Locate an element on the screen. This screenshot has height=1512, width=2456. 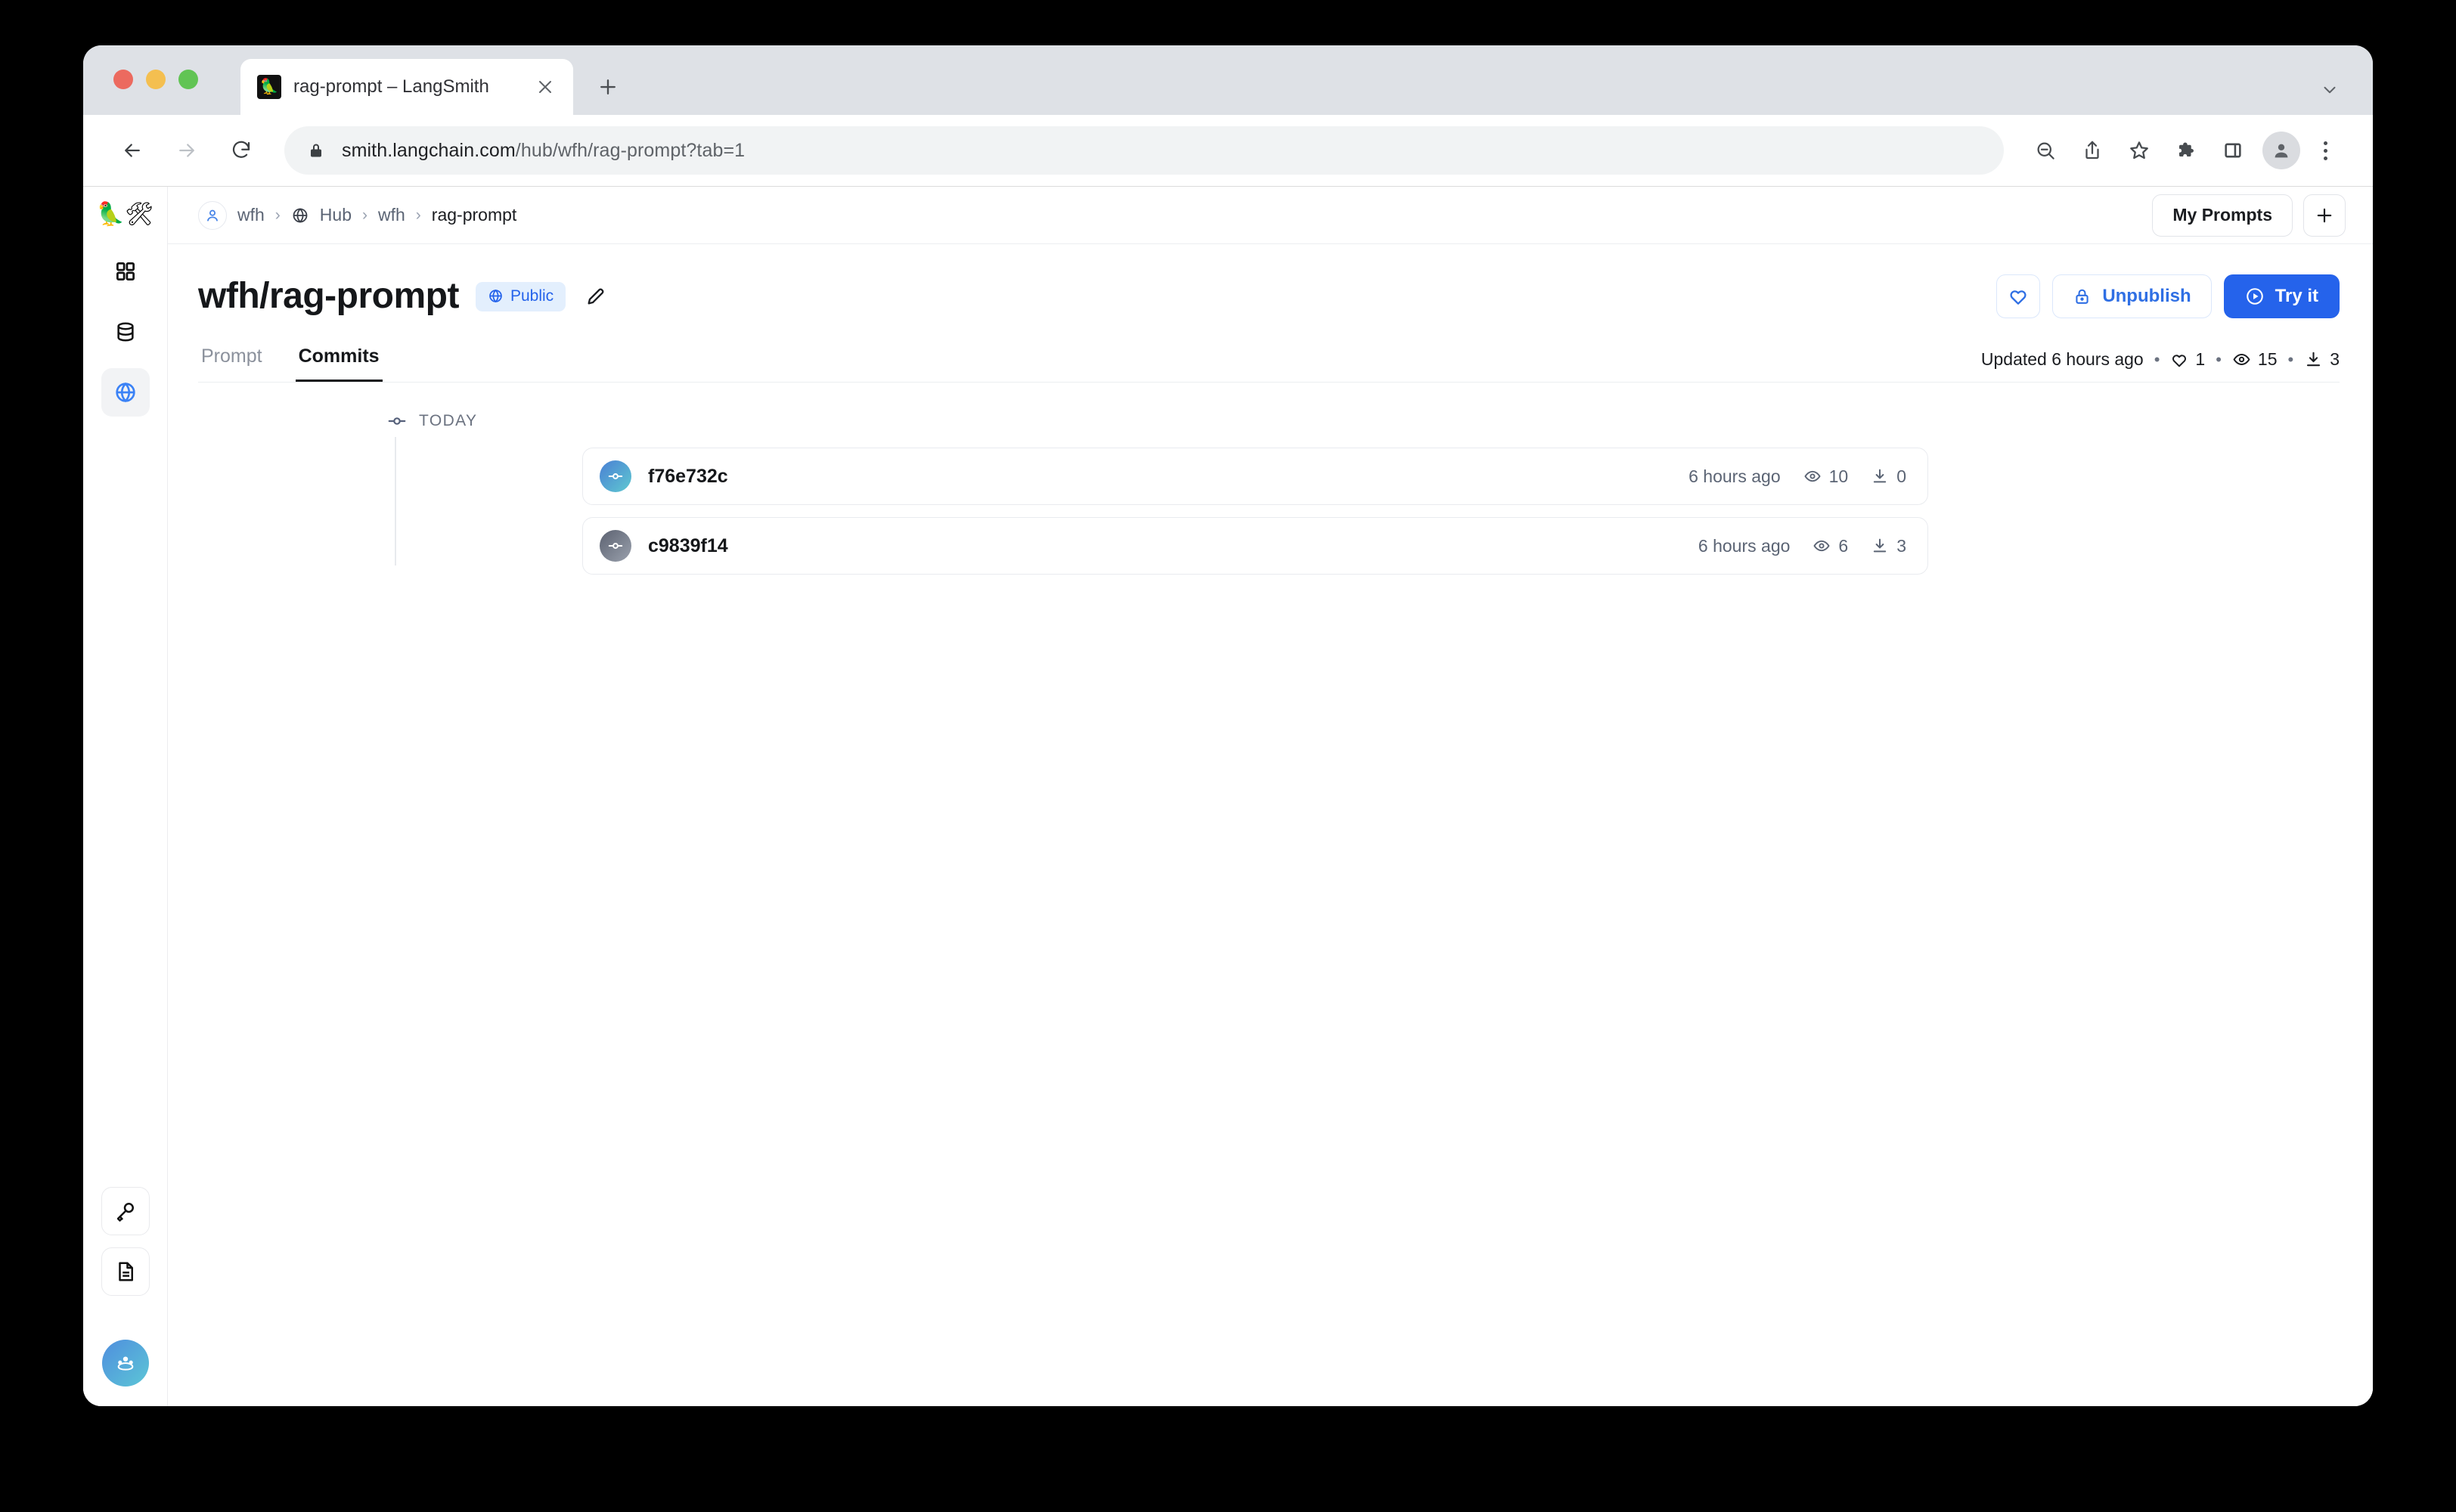
maximize-window-button is located at coordinates (188, 79).